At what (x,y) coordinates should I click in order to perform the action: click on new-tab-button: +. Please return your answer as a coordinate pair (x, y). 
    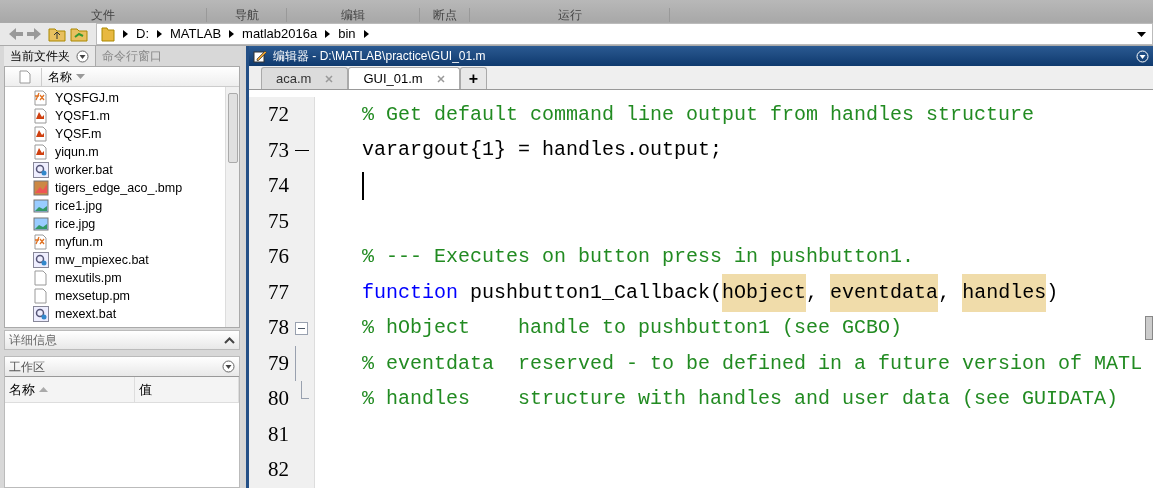
    Looking at the image, I should click on (473, 78).